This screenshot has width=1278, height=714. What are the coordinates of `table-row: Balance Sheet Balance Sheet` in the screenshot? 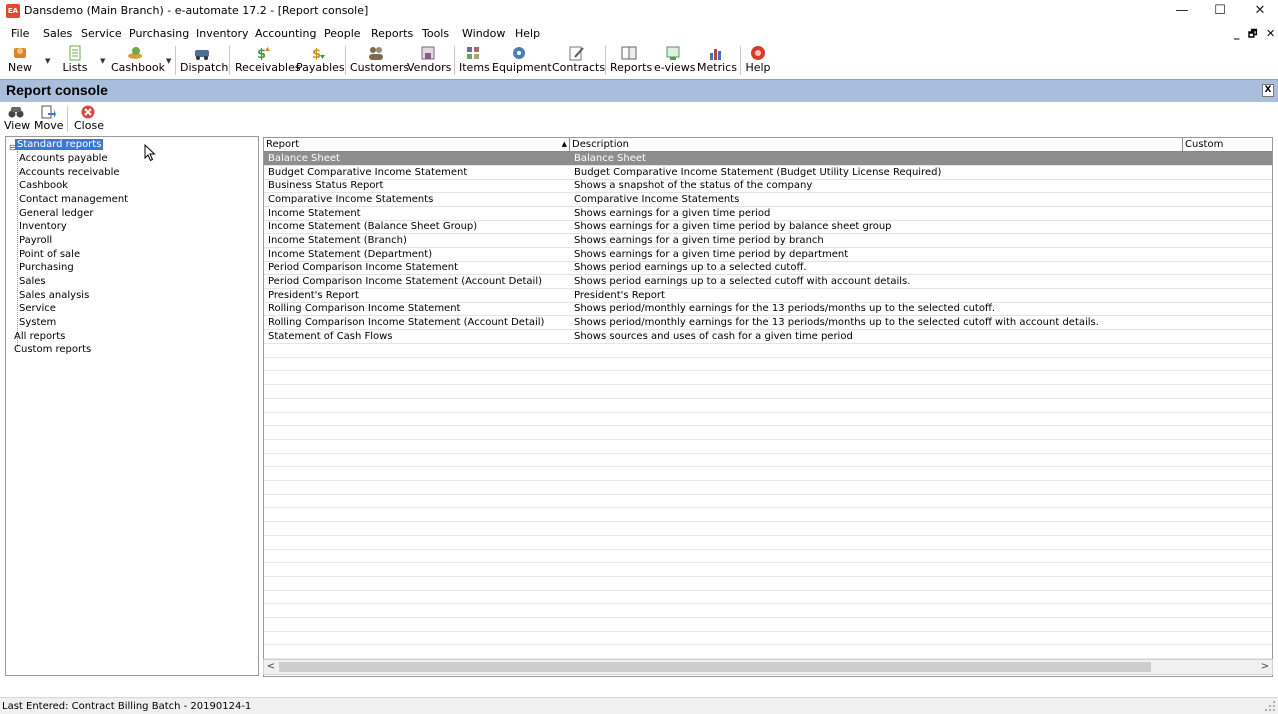 It's located at (768, 159).